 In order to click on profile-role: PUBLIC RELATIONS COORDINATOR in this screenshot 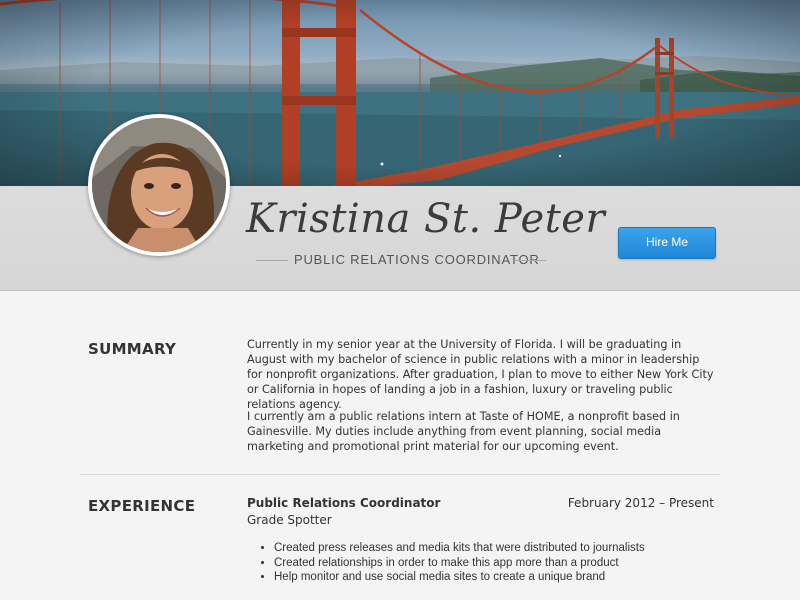, I will do `click(417, 259)`.